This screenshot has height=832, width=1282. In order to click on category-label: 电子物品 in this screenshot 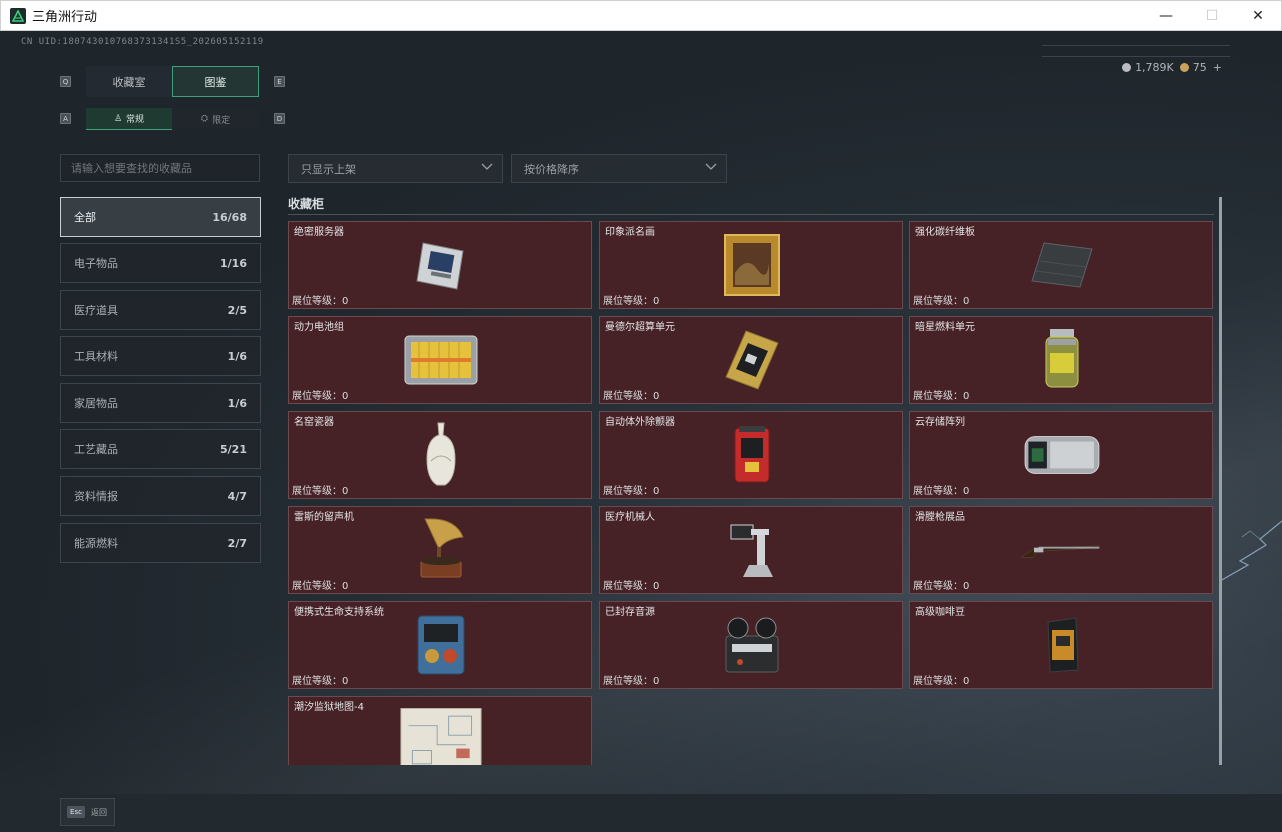, I will do `click(96, 263)`.